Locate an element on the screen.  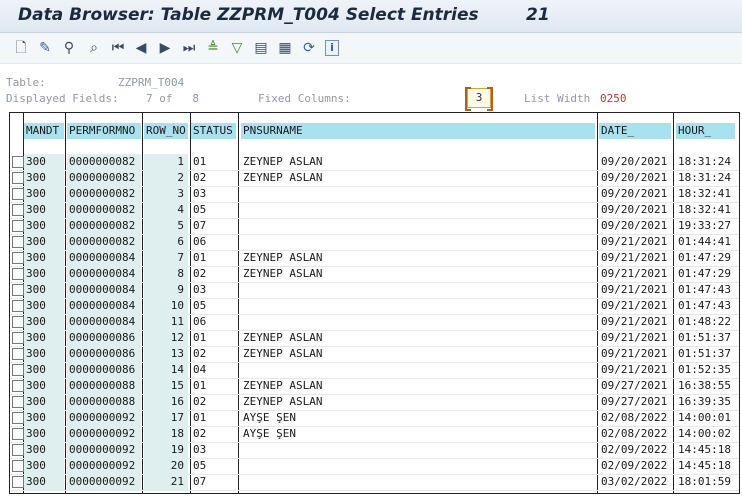
cell-rowno: 19 is located at coordinates (166, 450).